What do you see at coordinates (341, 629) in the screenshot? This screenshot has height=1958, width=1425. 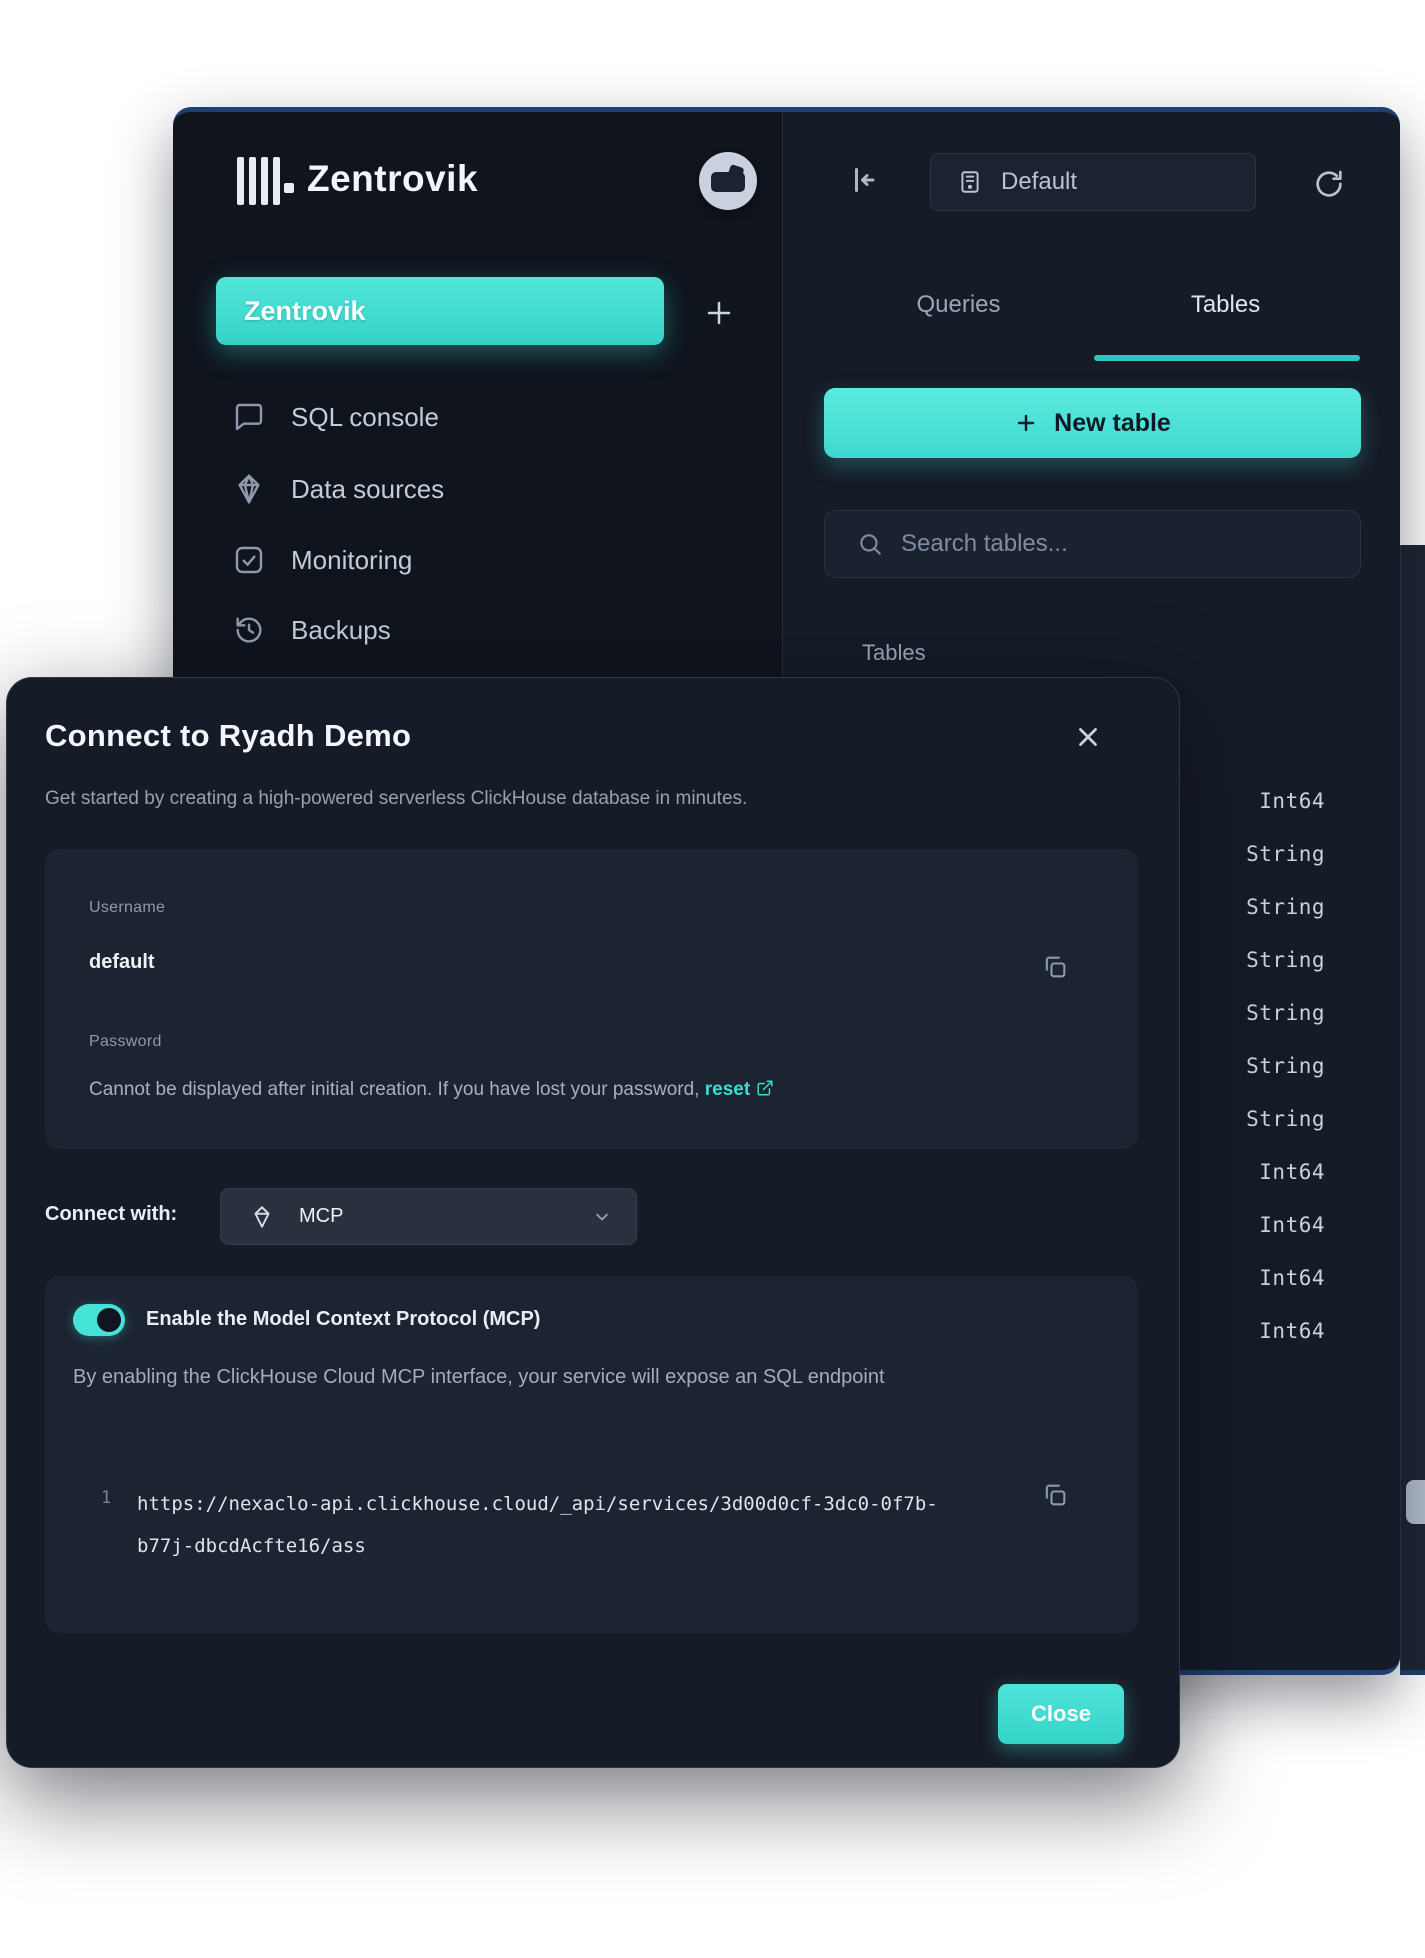 I see `sidebar-item-label: Backups` at bounding box center [341, 629].